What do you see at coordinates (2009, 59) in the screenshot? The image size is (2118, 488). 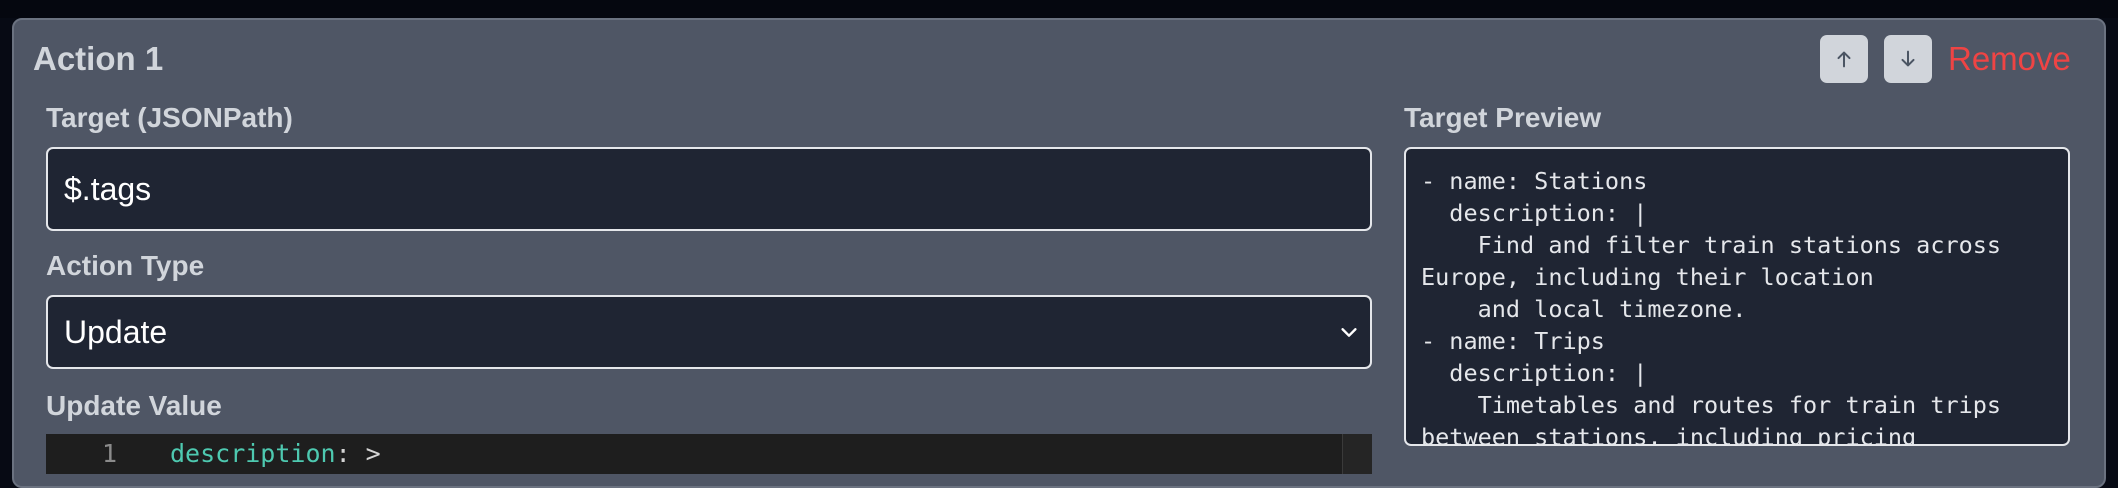 I see `remove-button: Remove` at bounding box center [2009, 59].